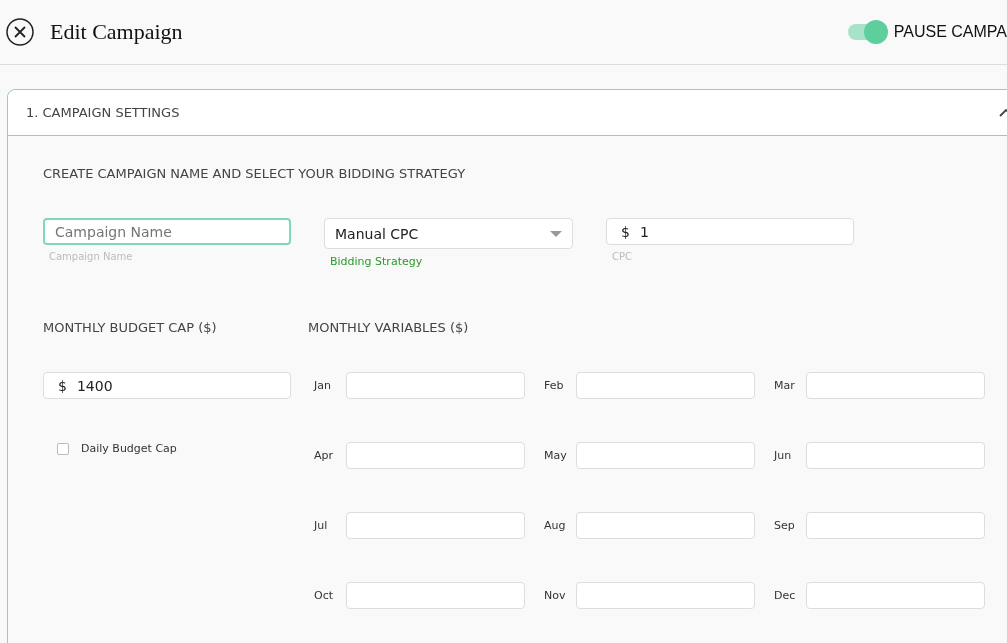 Image resolution: width=1007 pixels, height=643 pixels. What do you see at coordinates (129, 448) in the screenshot?
I see `checkbox-label: Daily Budget Cap` at bounding box center [129, 448].